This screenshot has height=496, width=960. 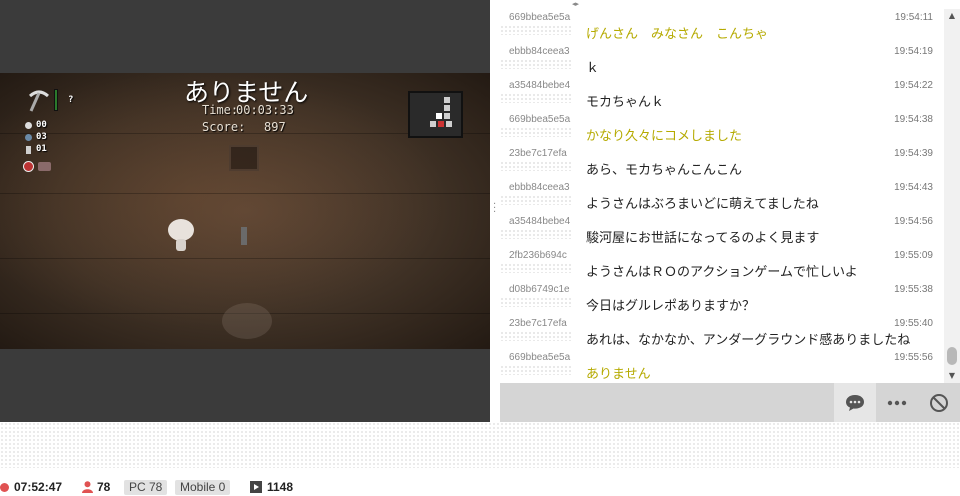 I want to click on score-label: Score:, so click(x=224, y=127).